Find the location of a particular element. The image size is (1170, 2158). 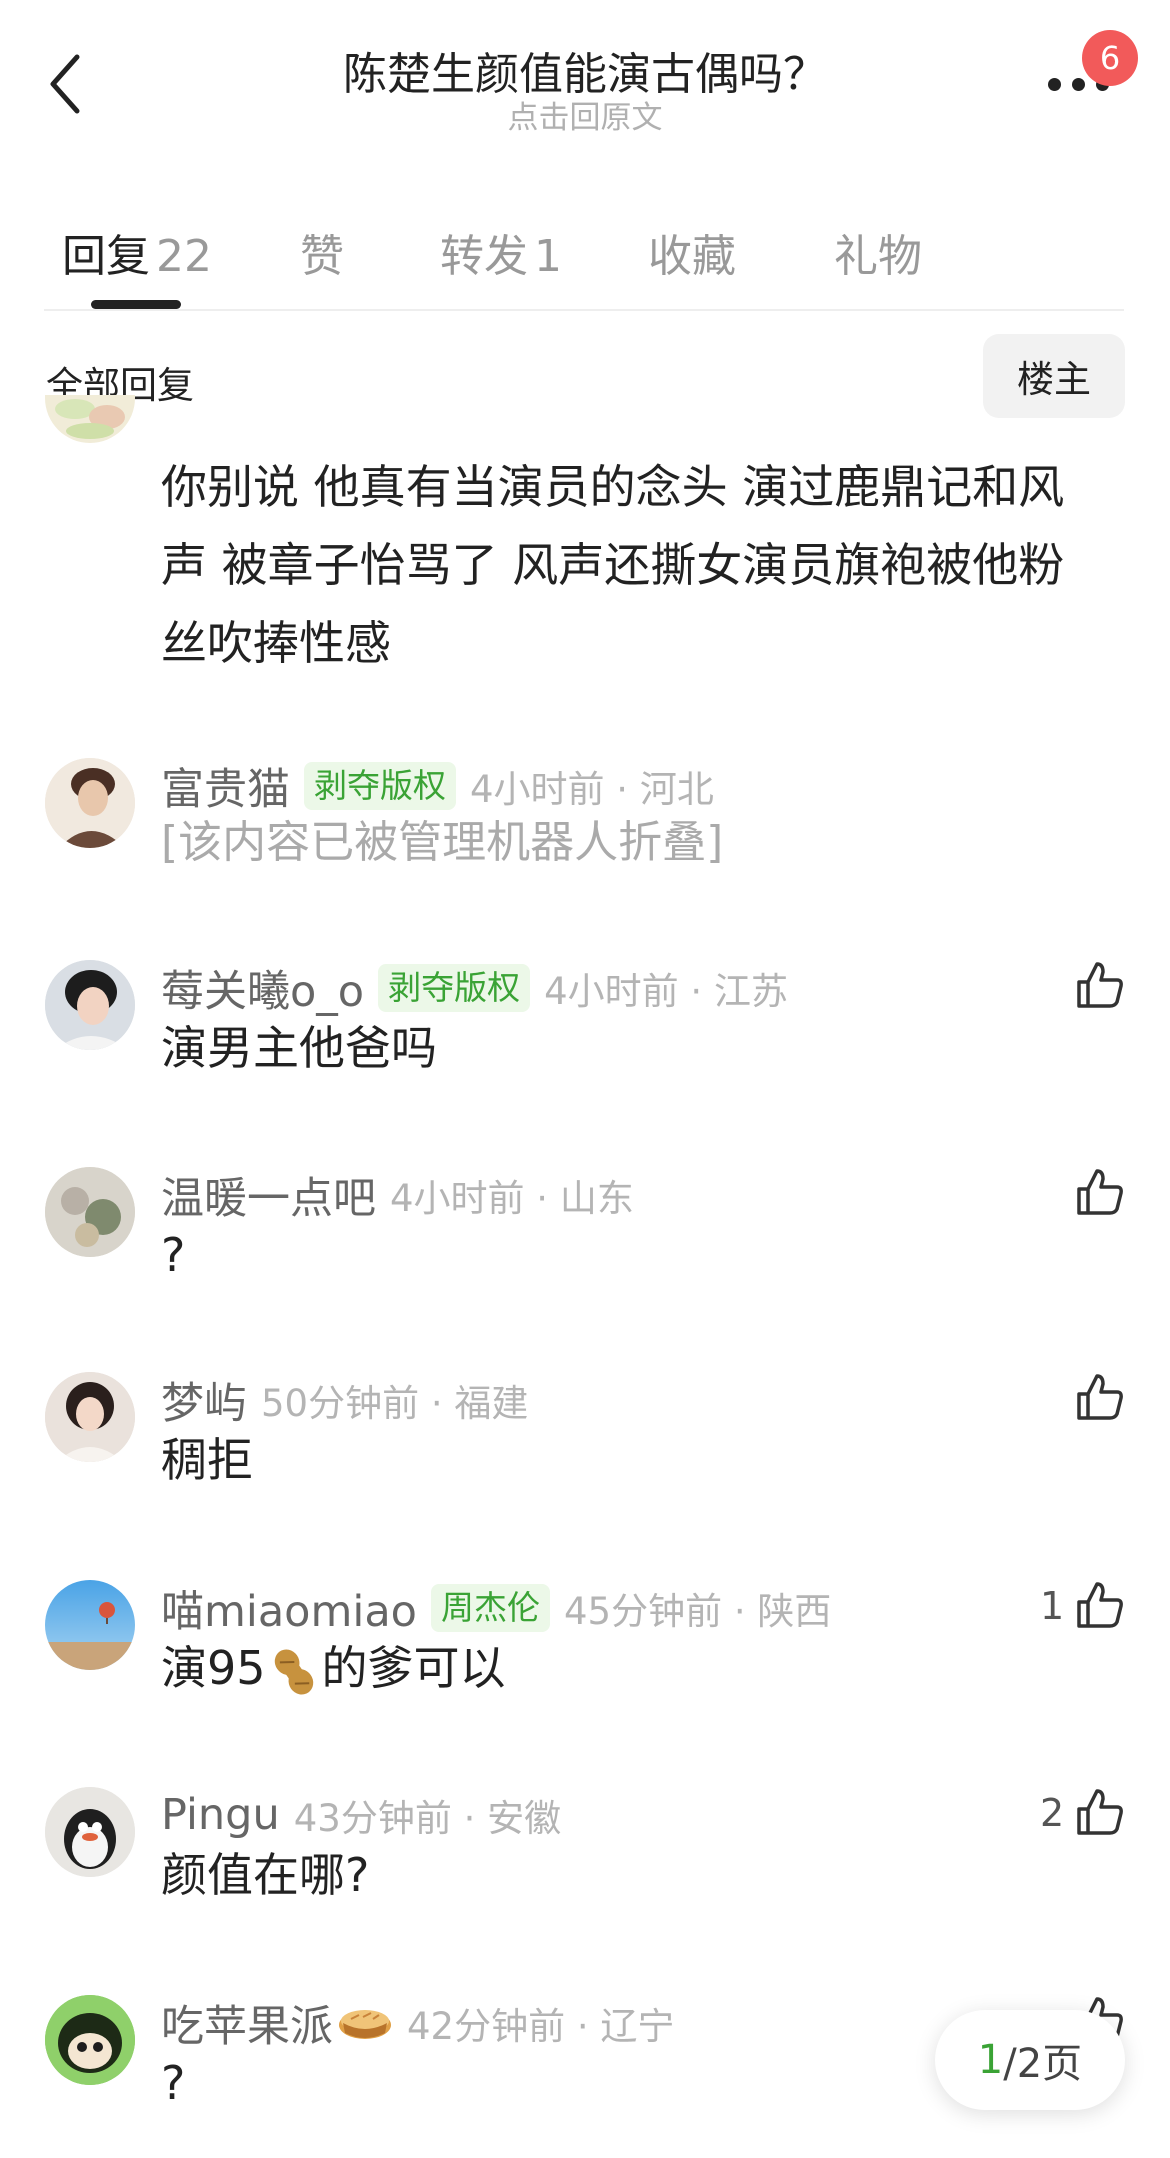

comment-time-location: 4小时前 · 河北 is located at coordinates (592, 789).